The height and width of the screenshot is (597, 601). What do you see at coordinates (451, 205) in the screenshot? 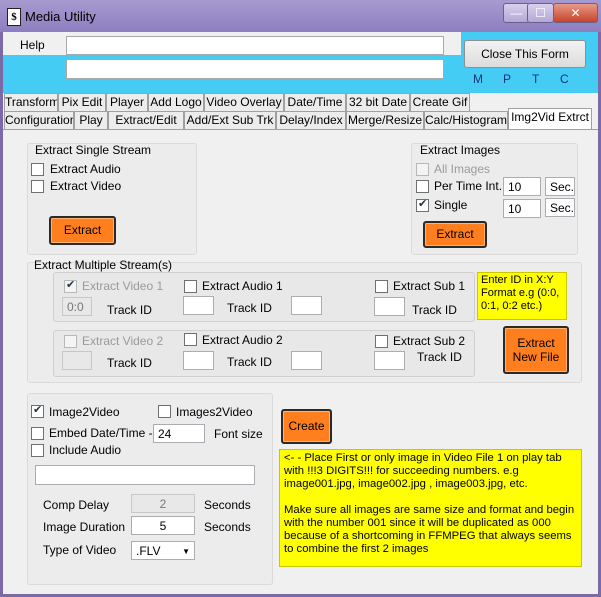
I see `single-image-label: Single` at bounding box center [451, 205].